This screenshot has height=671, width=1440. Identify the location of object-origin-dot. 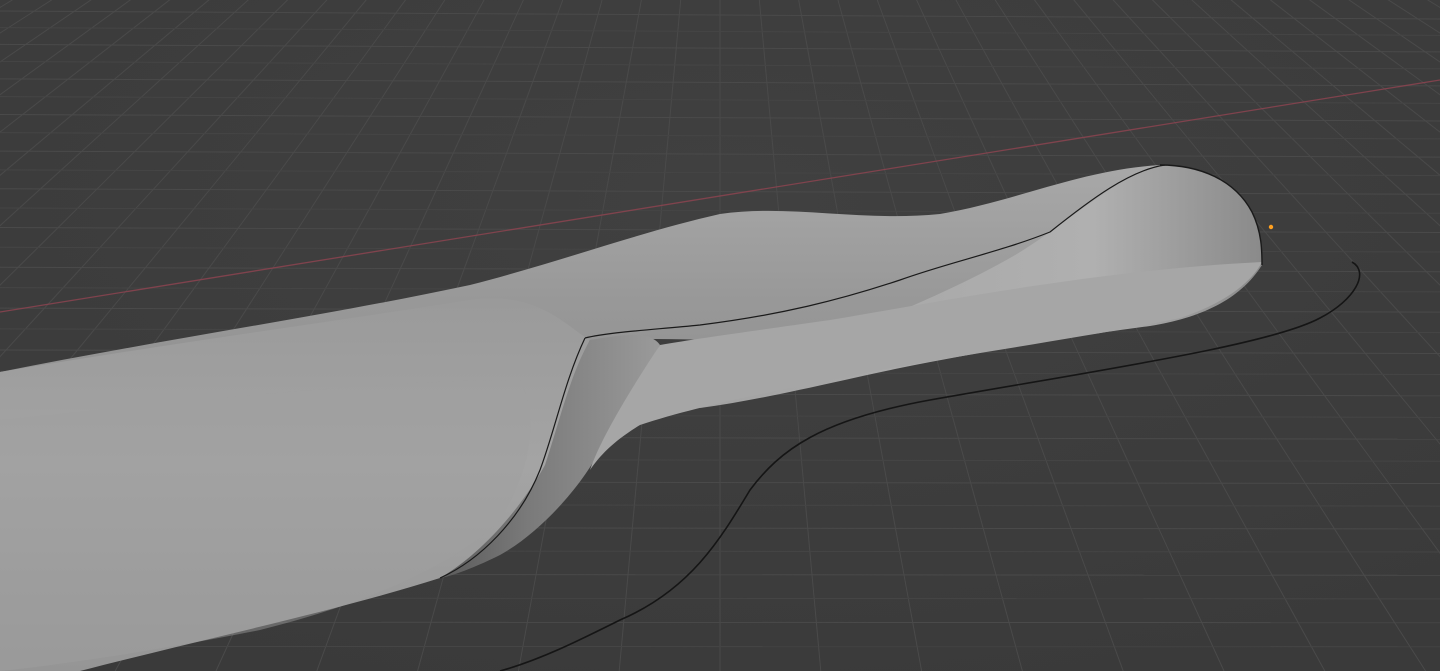
(1271, 227).